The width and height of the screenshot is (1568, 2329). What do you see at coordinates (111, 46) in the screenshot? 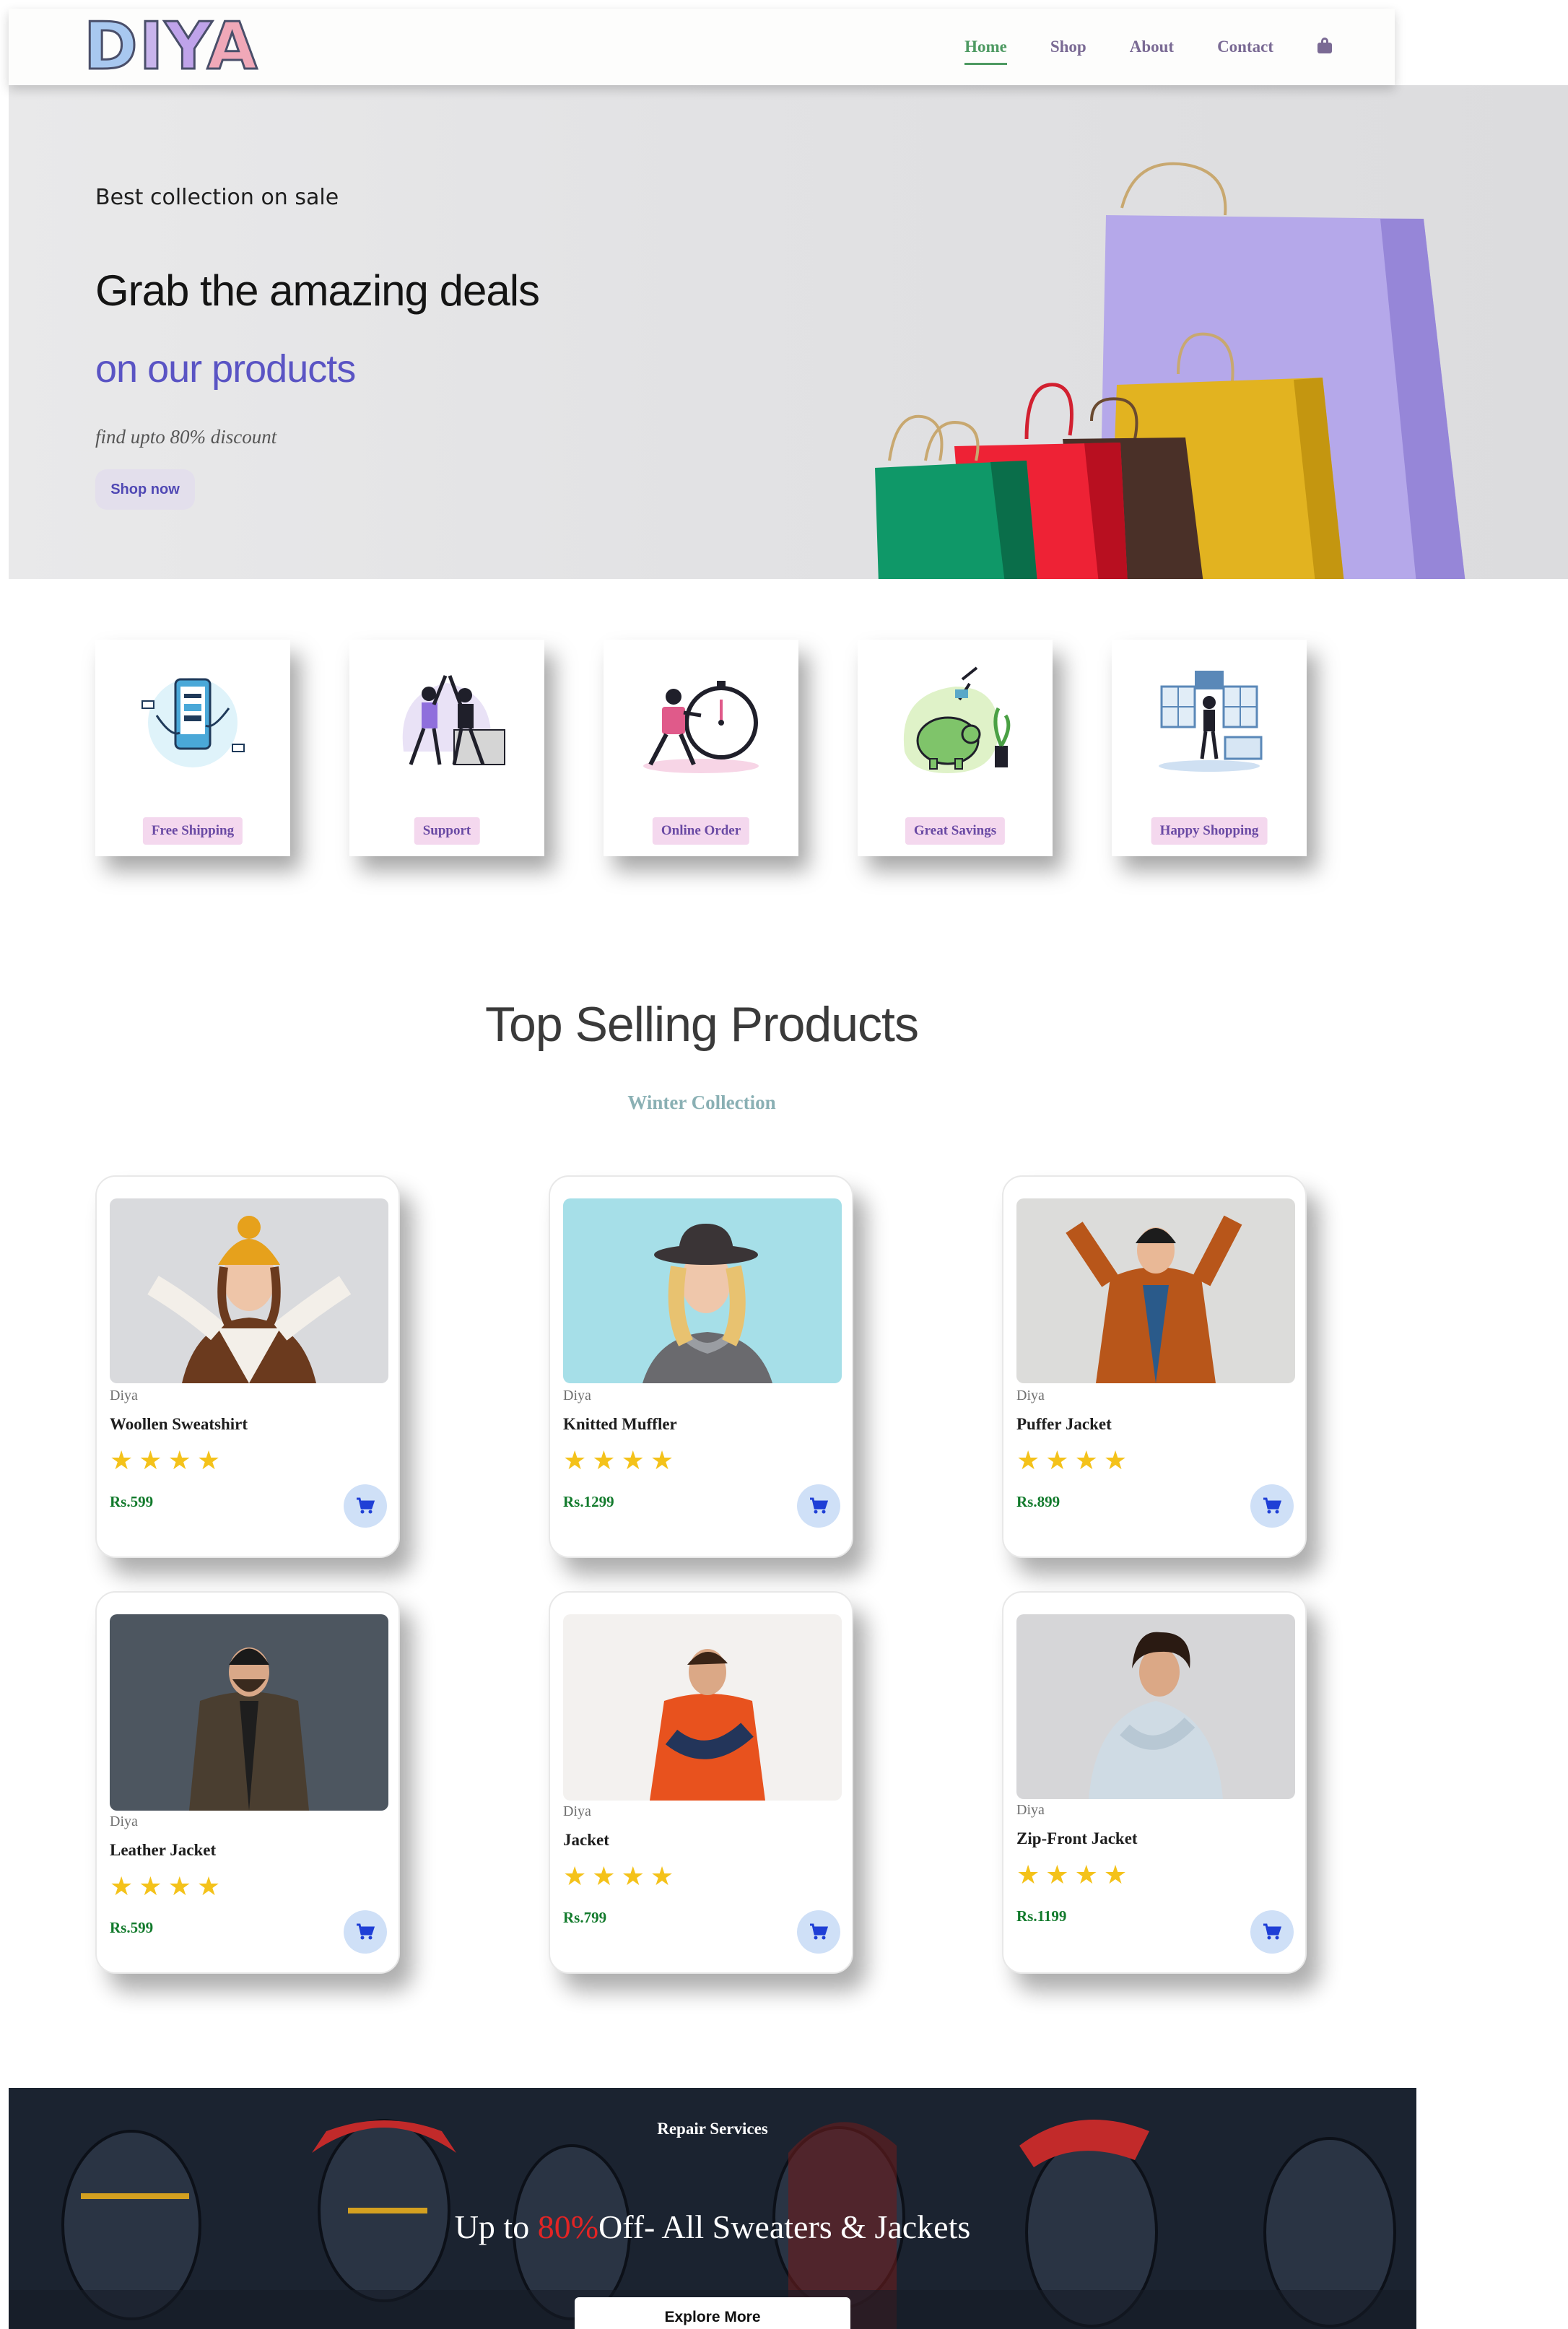
I see `logo-letter: D` at bounding box center [111, 46].